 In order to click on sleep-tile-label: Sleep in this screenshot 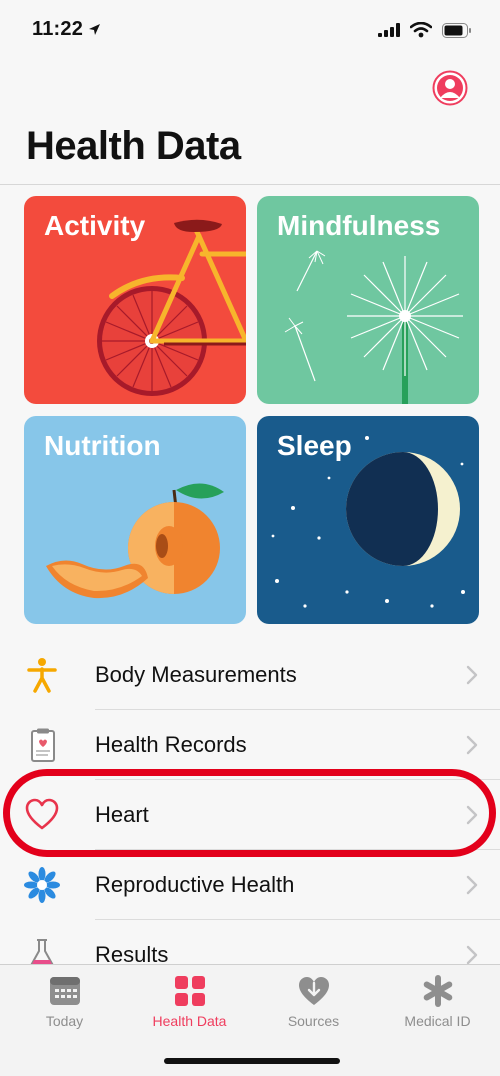, I will do `click(314, 445)`.